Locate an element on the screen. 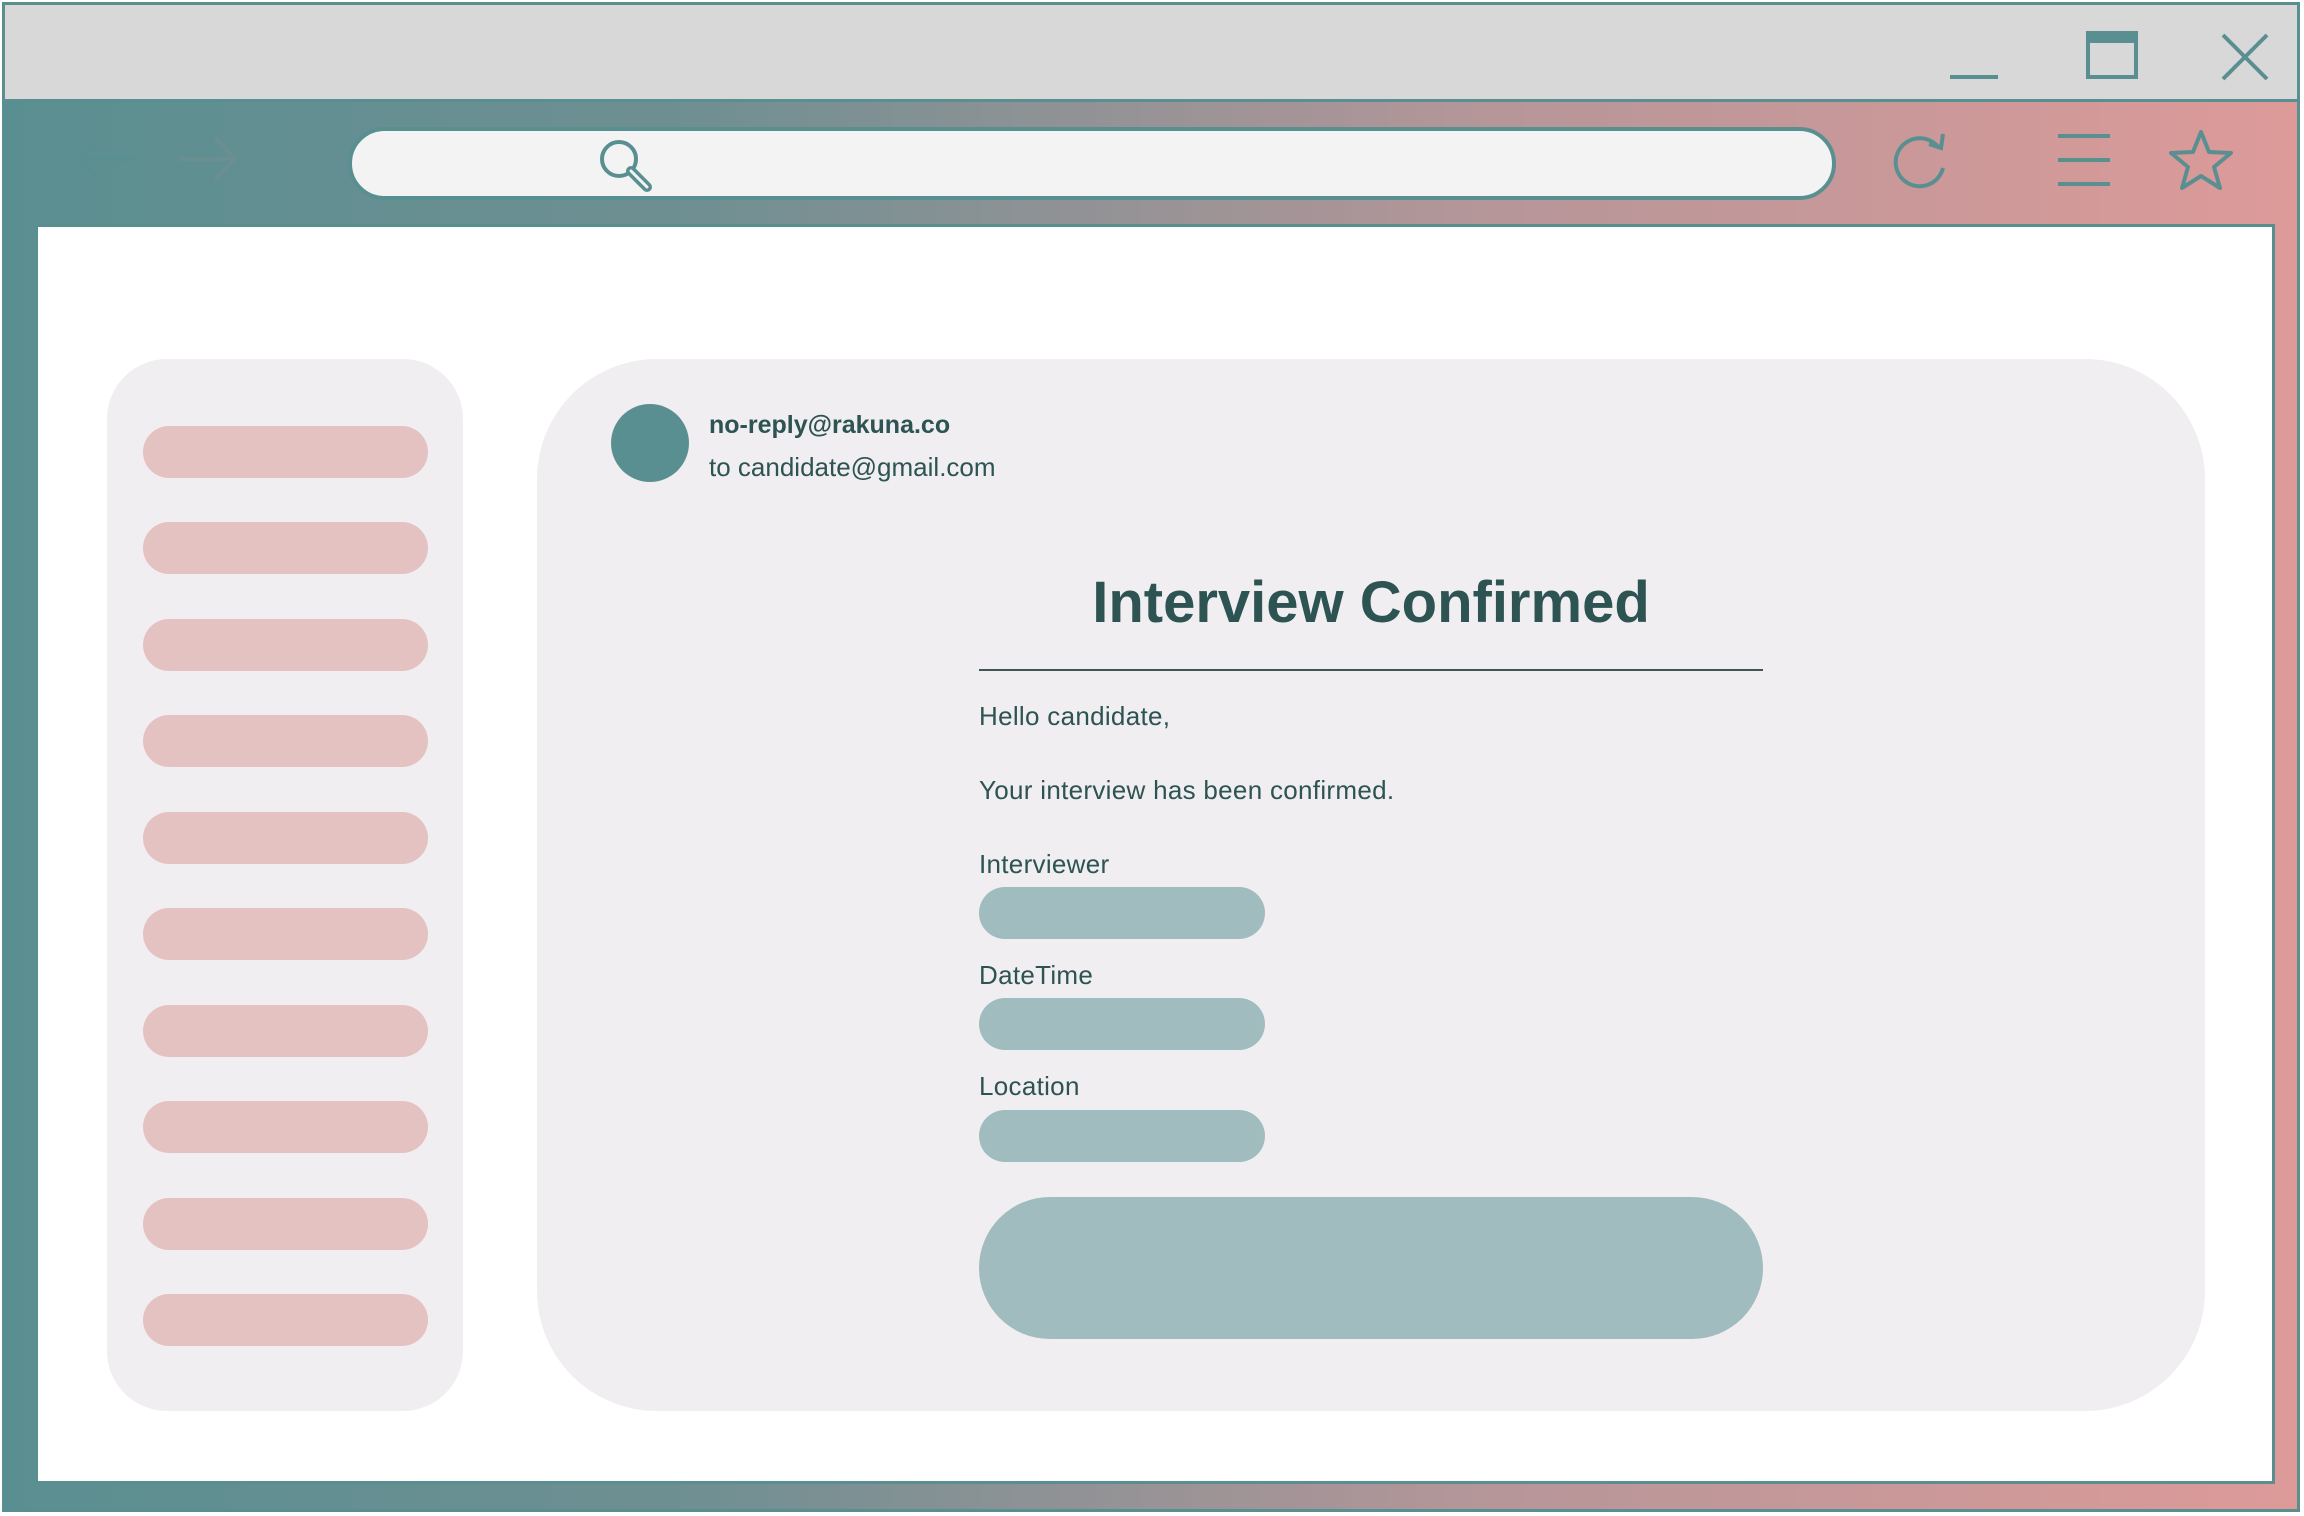 This screenshot has height=1516, width=2304. field-label-datetime: DateTime is located at coordinates (1036, 975).